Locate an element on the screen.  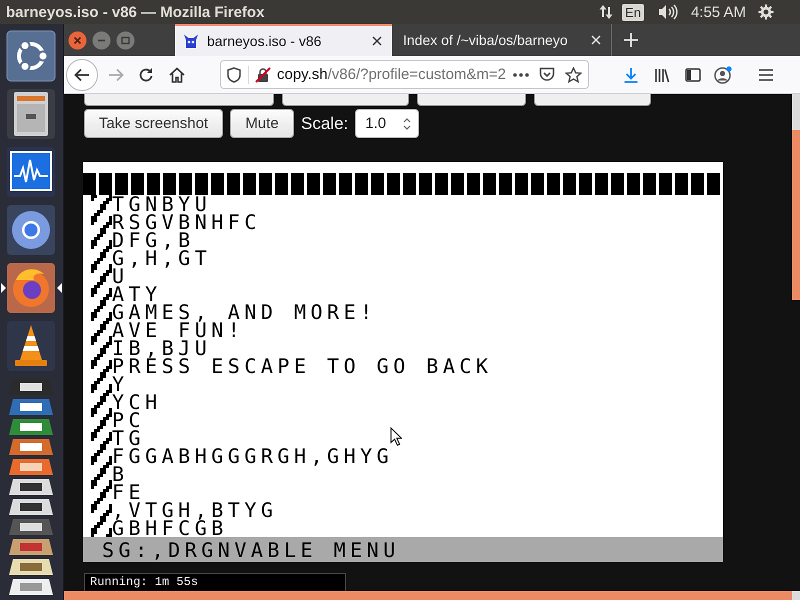
screen-text: YCH is located at coordinates (137, 402).